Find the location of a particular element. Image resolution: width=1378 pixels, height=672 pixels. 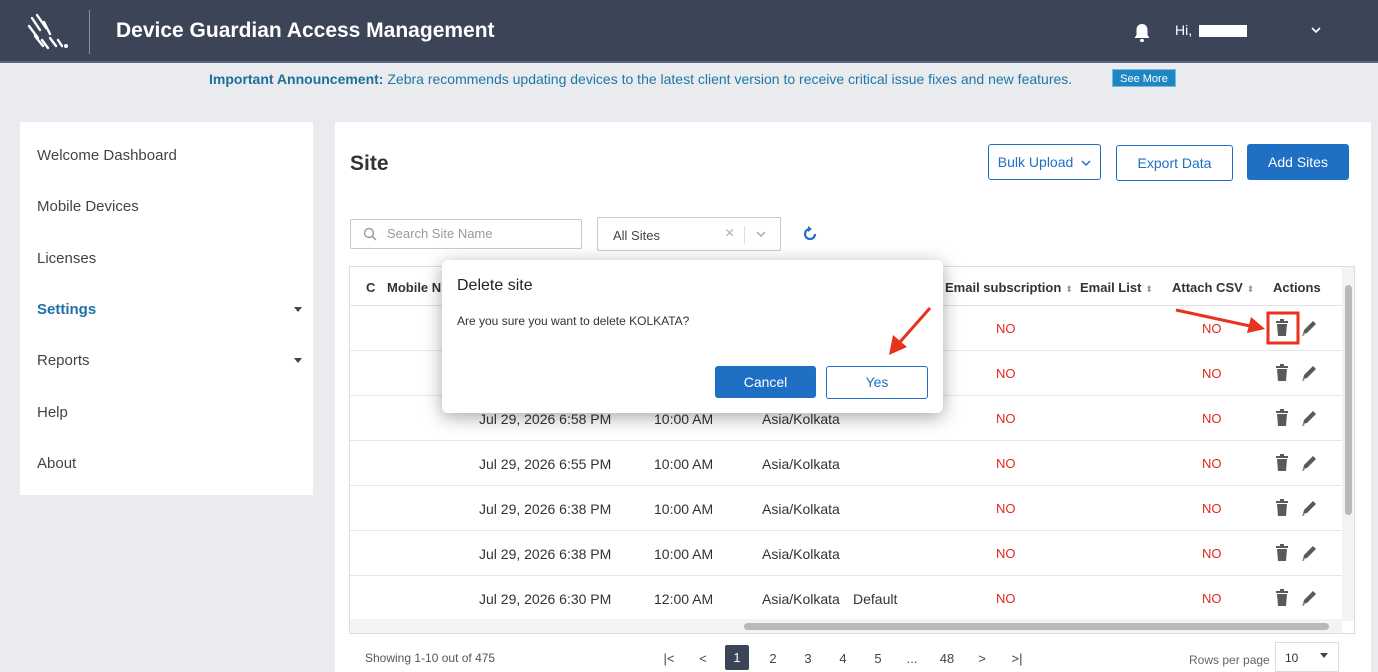

bulk-upload-button: Bulk Upload is located at coordinates (1044, 162).